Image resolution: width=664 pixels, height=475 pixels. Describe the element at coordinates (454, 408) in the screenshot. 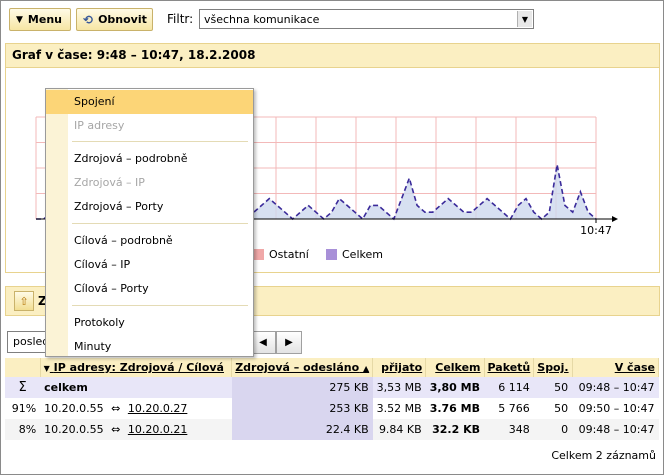

I see `row-total: 3.76 MB` at that location.